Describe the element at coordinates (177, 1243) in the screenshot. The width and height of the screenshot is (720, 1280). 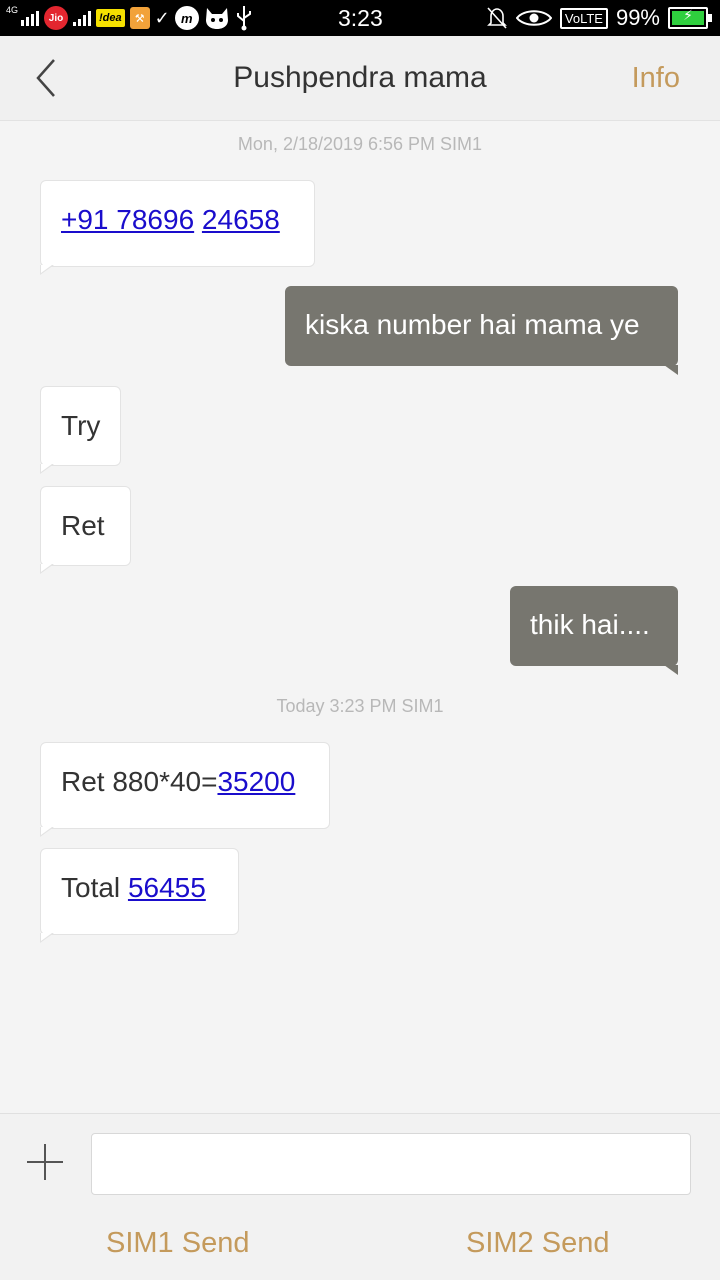
I see `sim1-send-button: SIM1 Send` at that location.